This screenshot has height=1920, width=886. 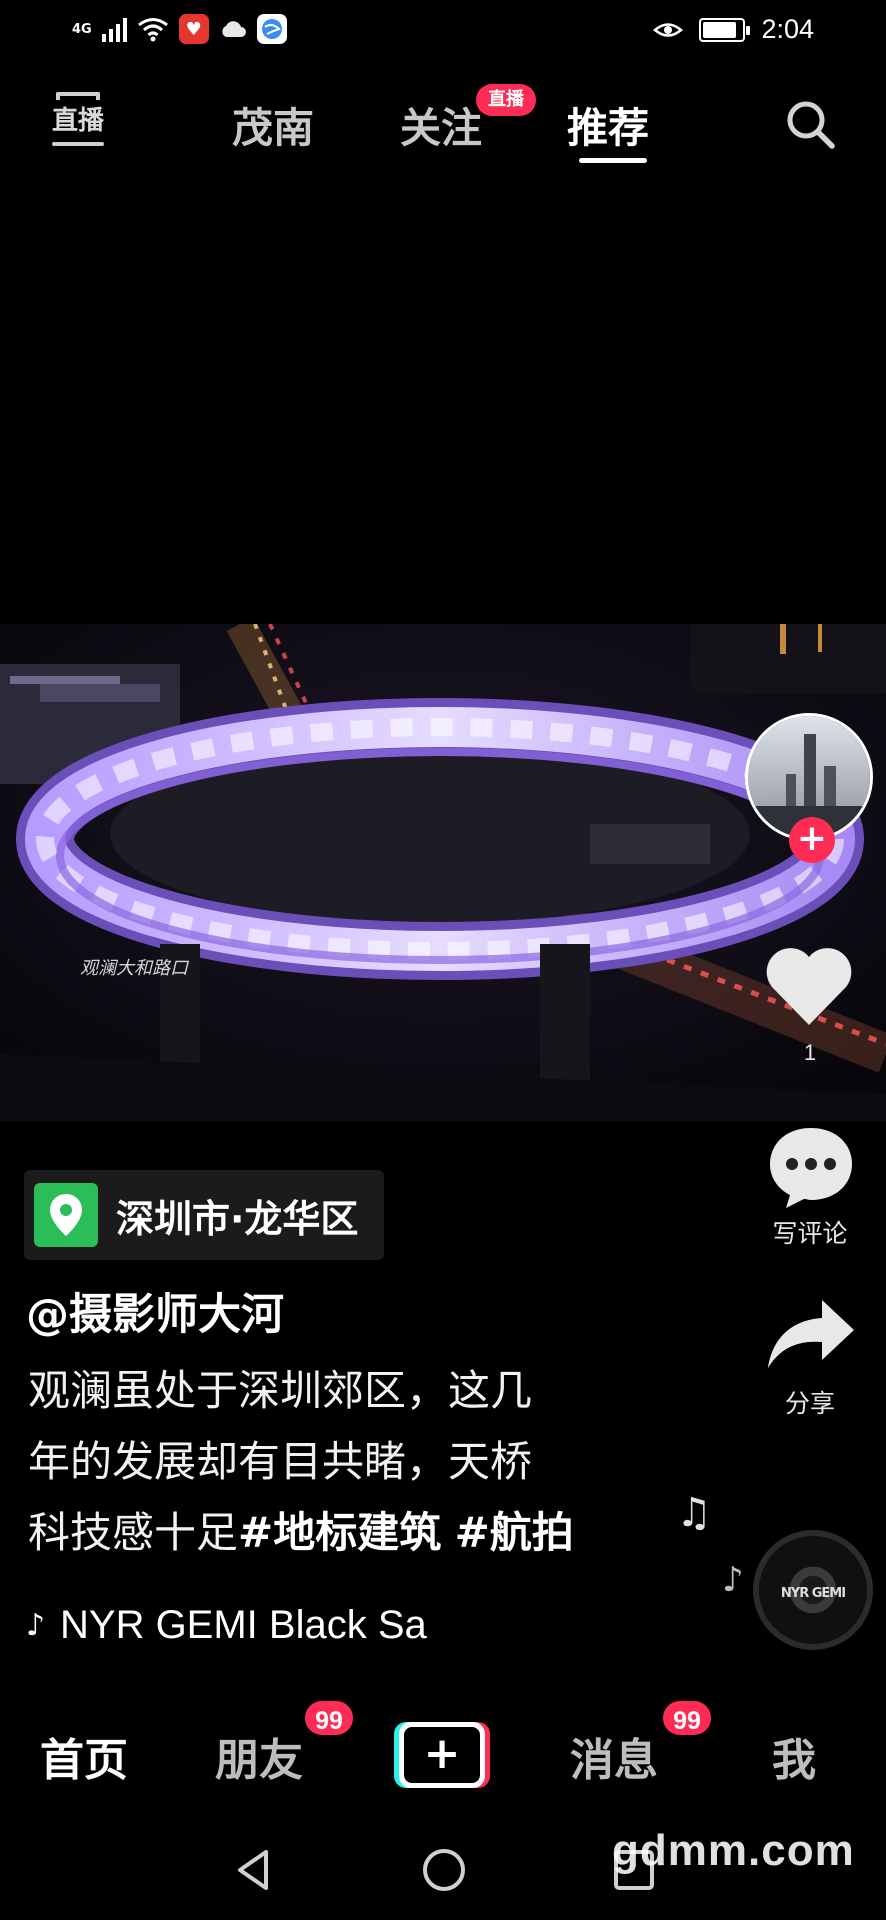 I want to click on network-type: 4G, so click(x=82, y=29).